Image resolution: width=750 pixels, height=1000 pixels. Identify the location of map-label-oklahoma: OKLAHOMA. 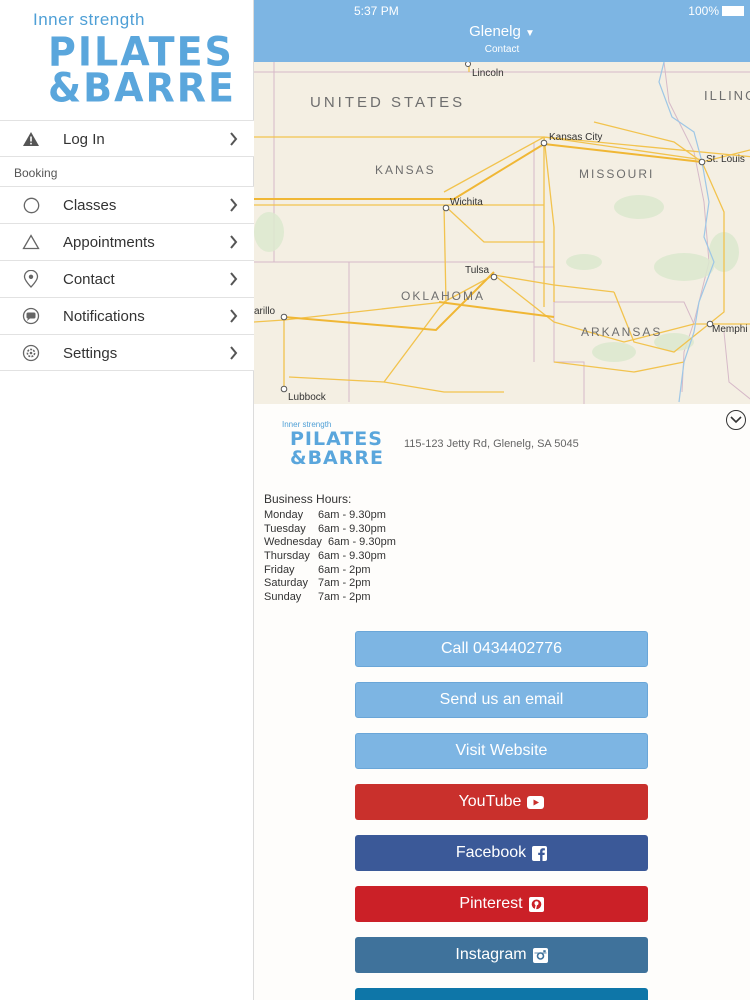
(443, 296).